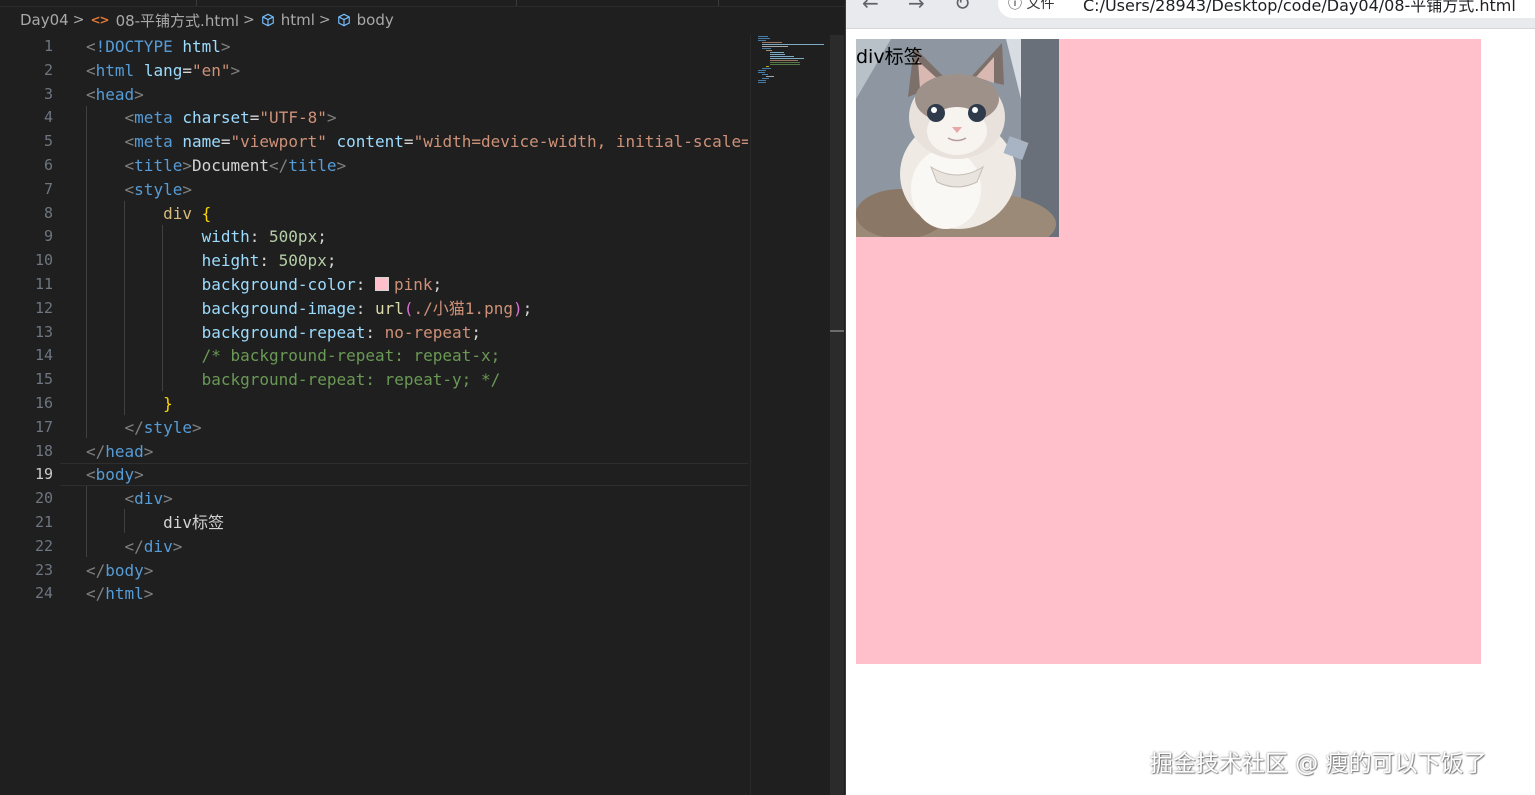 This screenshot has height=795, width=1535. Describe the element at coordinates (163, 427) in the screenshot. I see `code-line: </style>` at that location.